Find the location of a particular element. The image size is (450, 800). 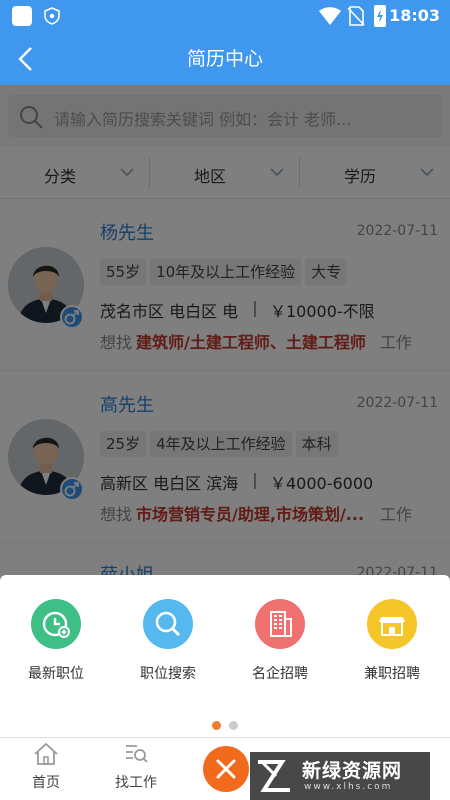

page-indicator is located at coordinates (225, 724).